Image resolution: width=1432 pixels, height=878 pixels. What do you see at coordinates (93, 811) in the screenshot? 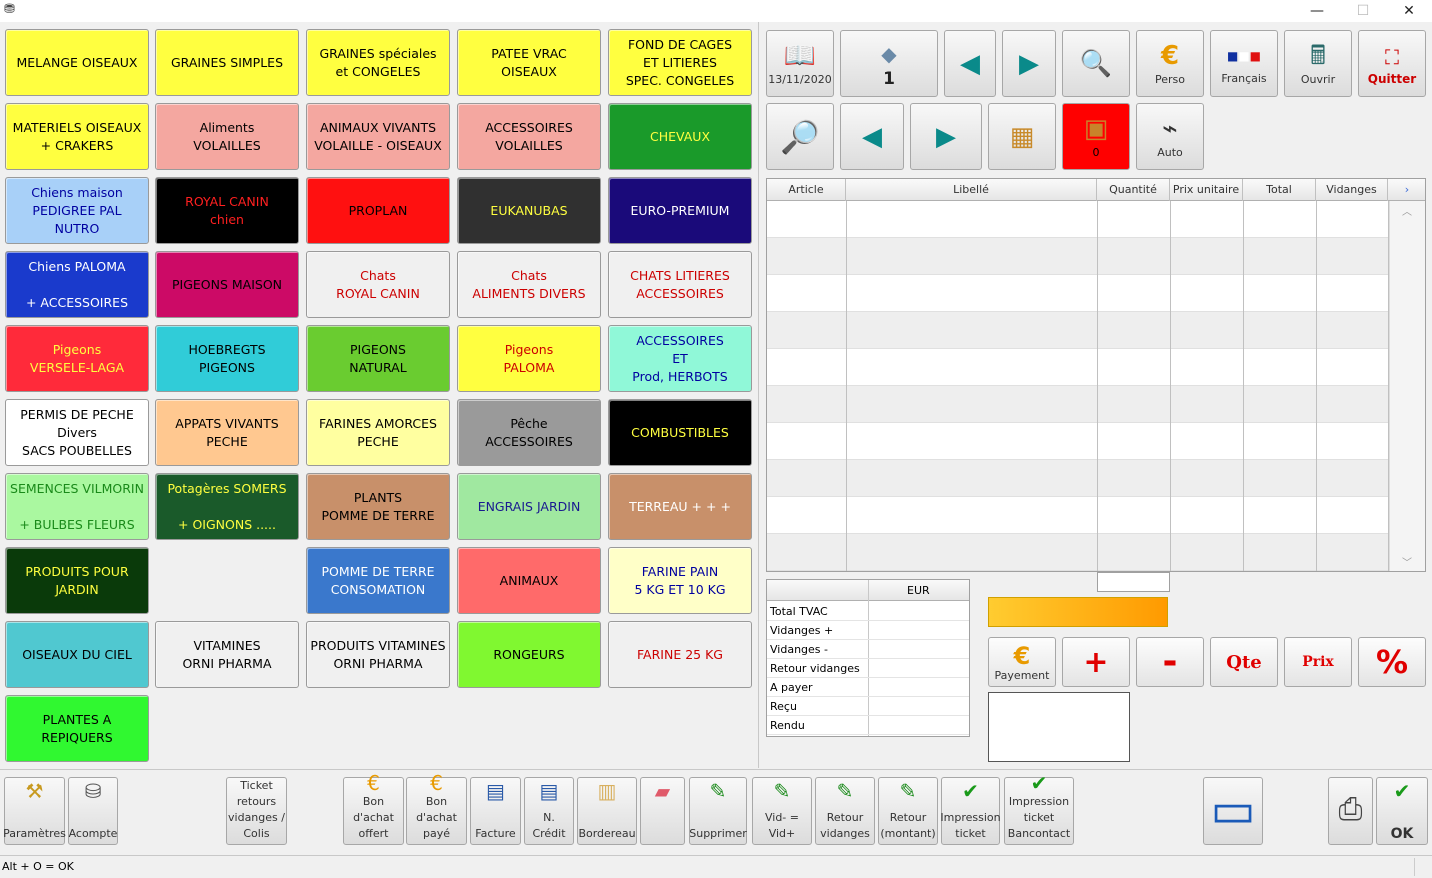
I see `bottom-button: ⛁ Acompte` at bounding box center [93, 811].